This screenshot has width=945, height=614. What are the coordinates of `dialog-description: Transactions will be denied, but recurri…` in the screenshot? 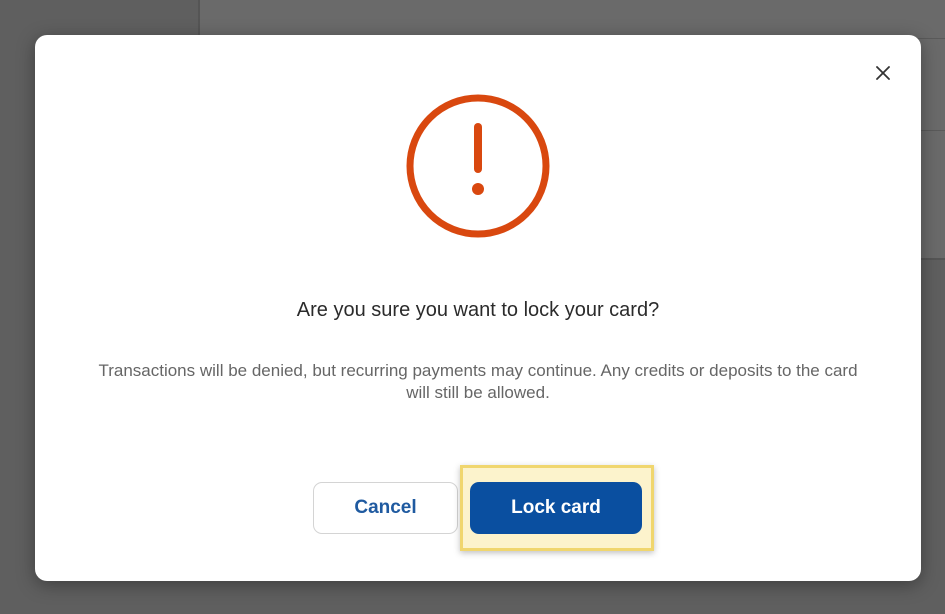 It's located at (478, 381).